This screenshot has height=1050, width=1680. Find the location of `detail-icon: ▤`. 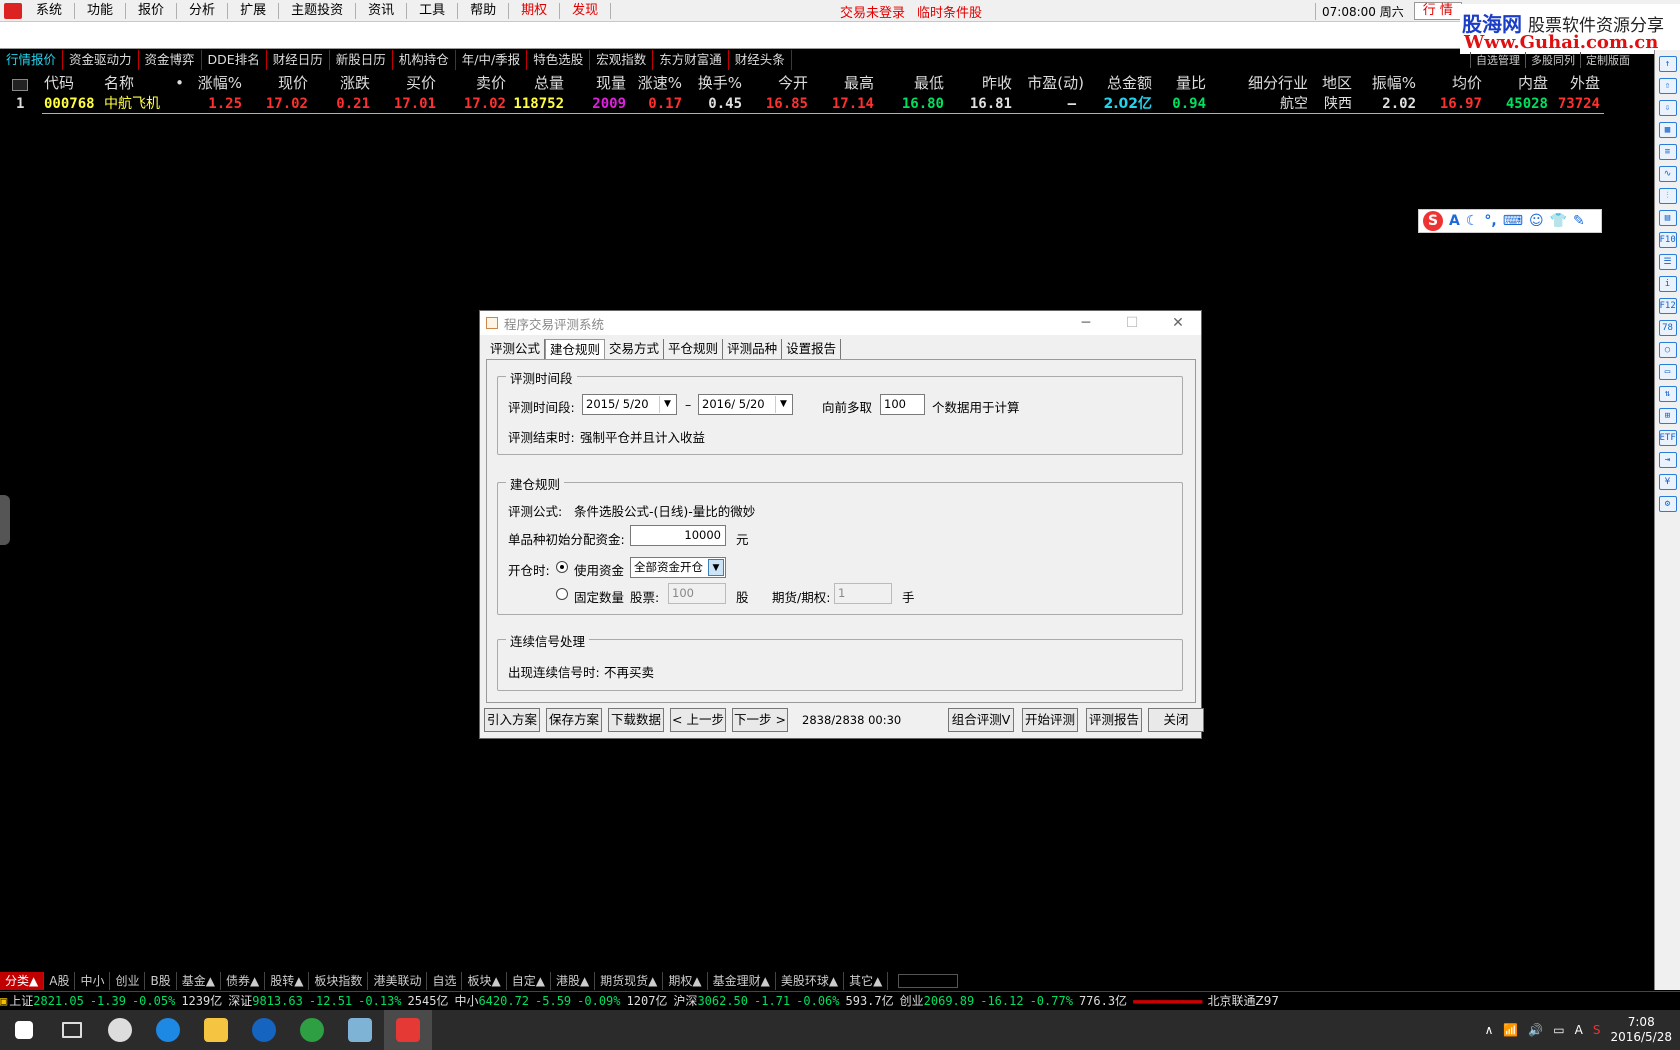

detail-icon: ▤ is located at coordinates (1667, 218).